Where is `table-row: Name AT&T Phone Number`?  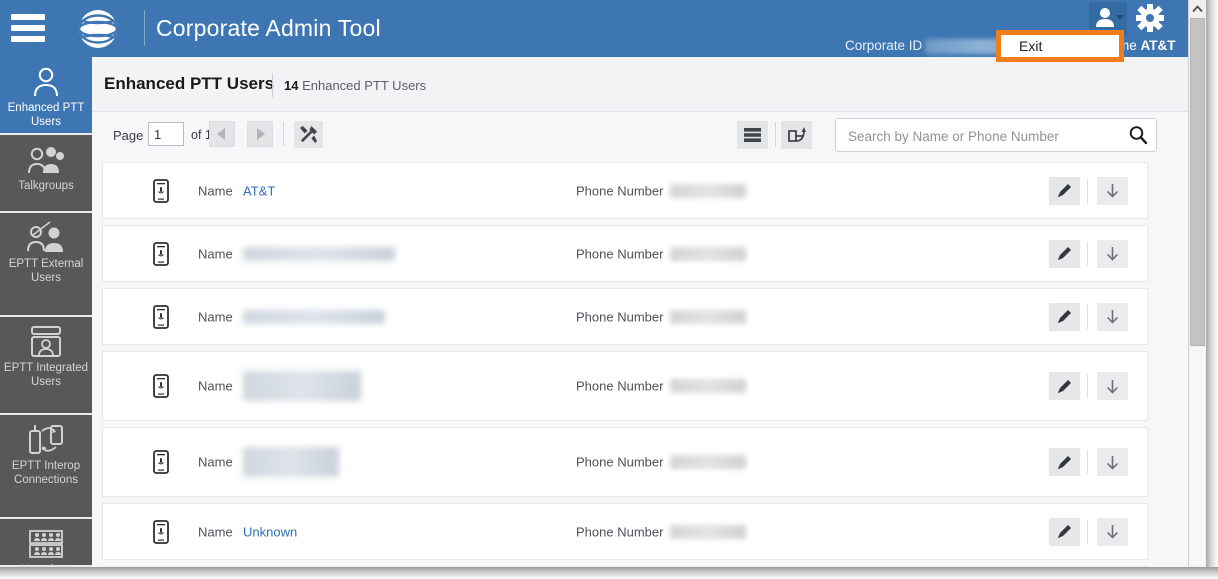 table-row: Name AT&T Phone Number is located at coordinates (625, 190).